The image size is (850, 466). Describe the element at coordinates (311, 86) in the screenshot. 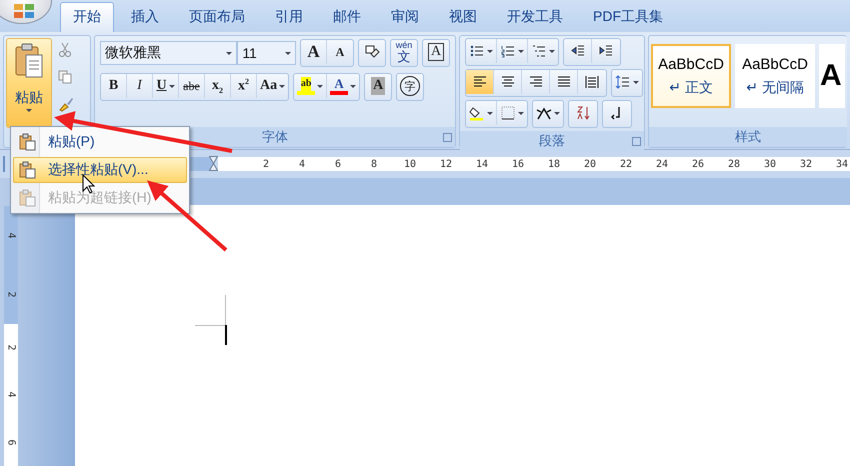

I see `format-button: ab` at that location.